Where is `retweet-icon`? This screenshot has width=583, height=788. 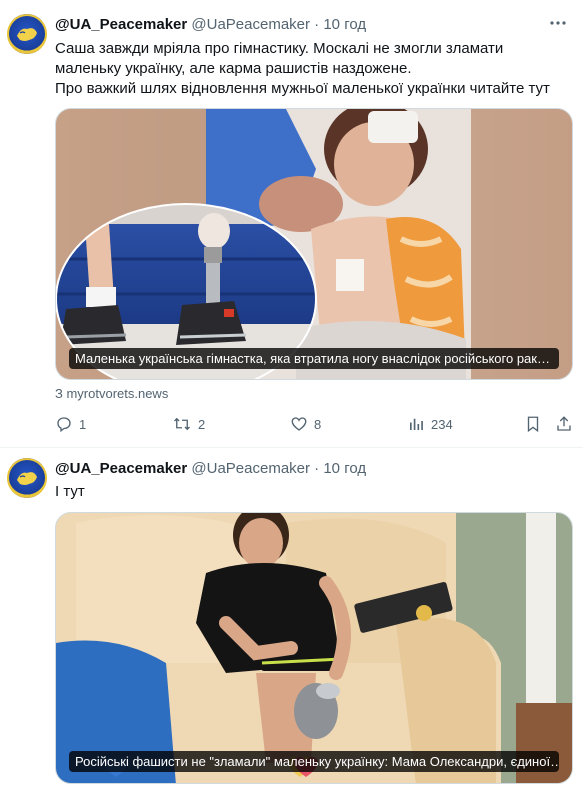 retweet-icon is located at coordinates (182, 424).